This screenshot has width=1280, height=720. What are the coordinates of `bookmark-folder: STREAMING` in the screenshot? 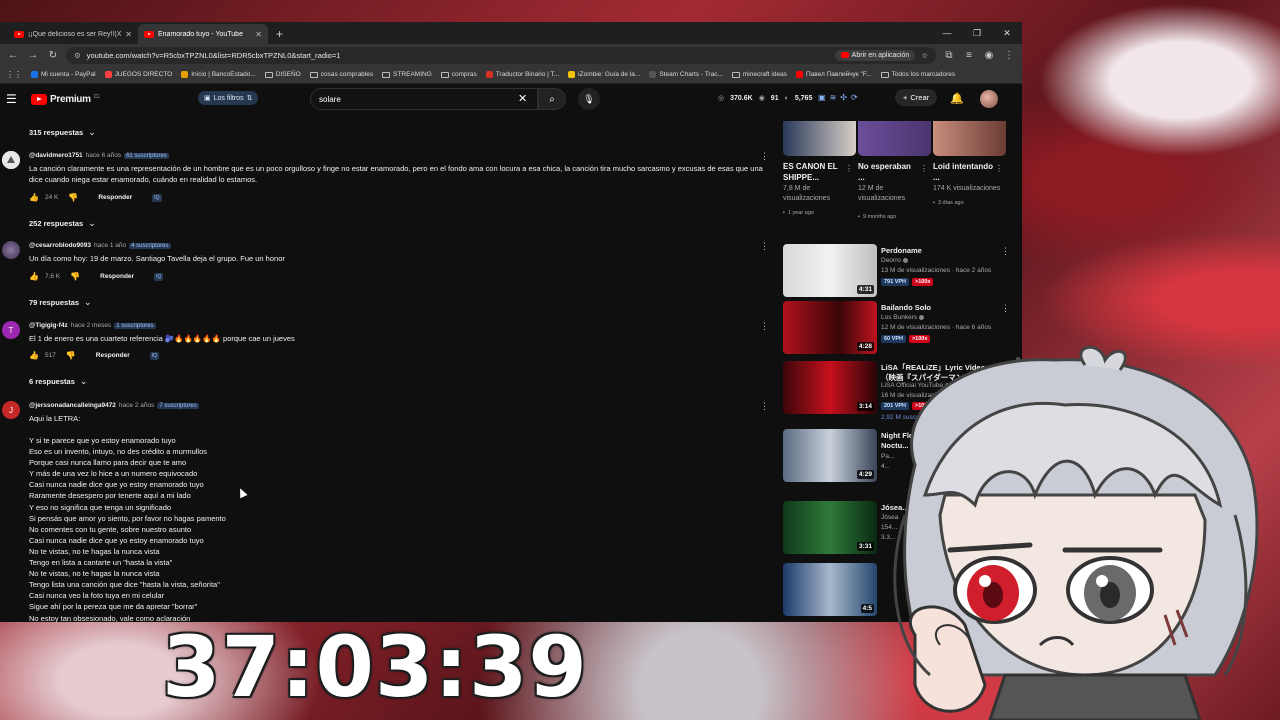 It's located at (407, 74).